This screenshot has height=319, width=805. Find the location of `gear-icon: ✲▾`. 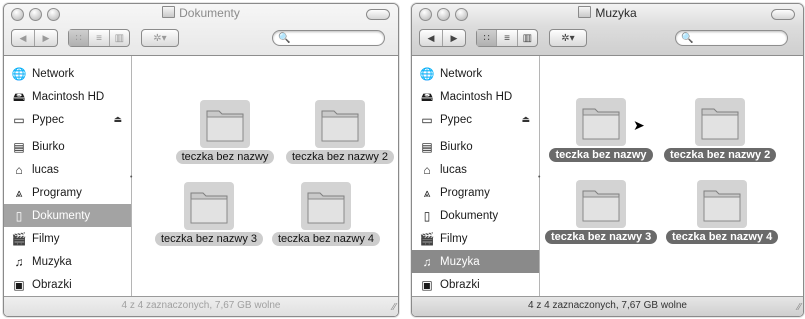

gear-icon: ✲▾ is located at coordinates (160, 38).